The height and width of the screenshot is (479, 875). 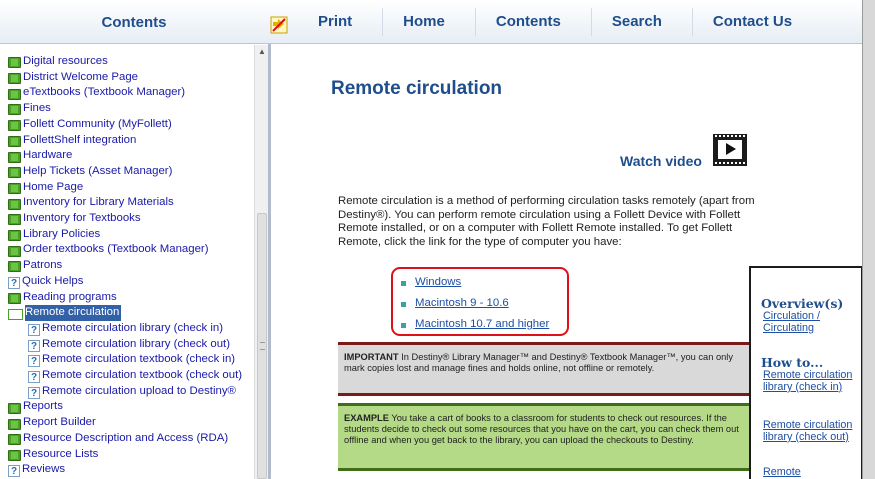 I want to click on video-play-icon, so click(x=730, y=150).